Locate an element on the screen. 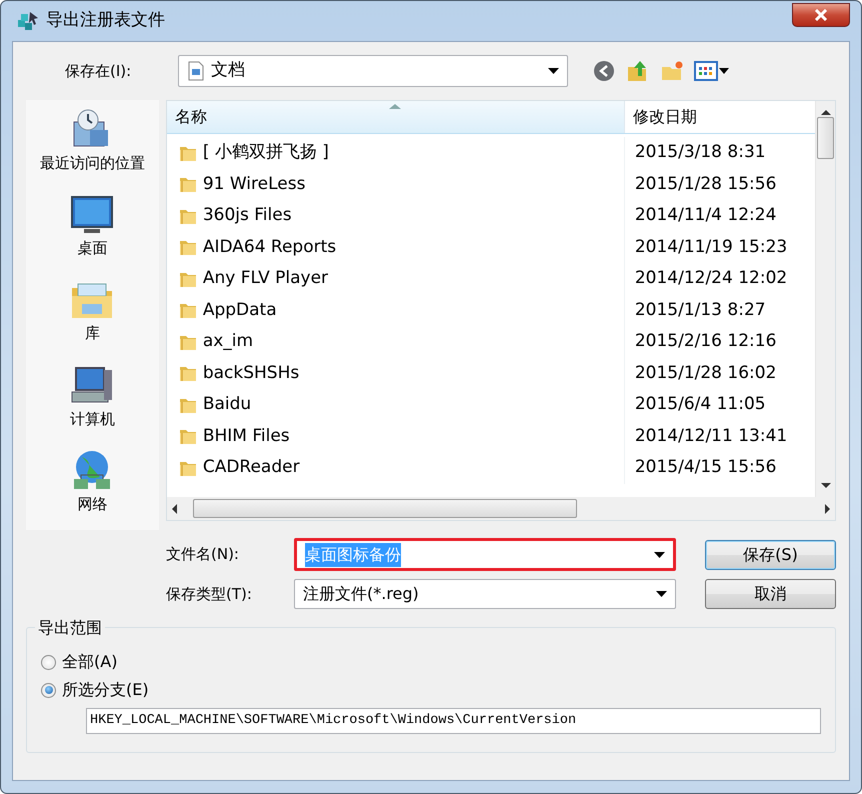 The height and width of the screenshot is (794, 862). scroll-up-icon is located at coordinates (825, 112).